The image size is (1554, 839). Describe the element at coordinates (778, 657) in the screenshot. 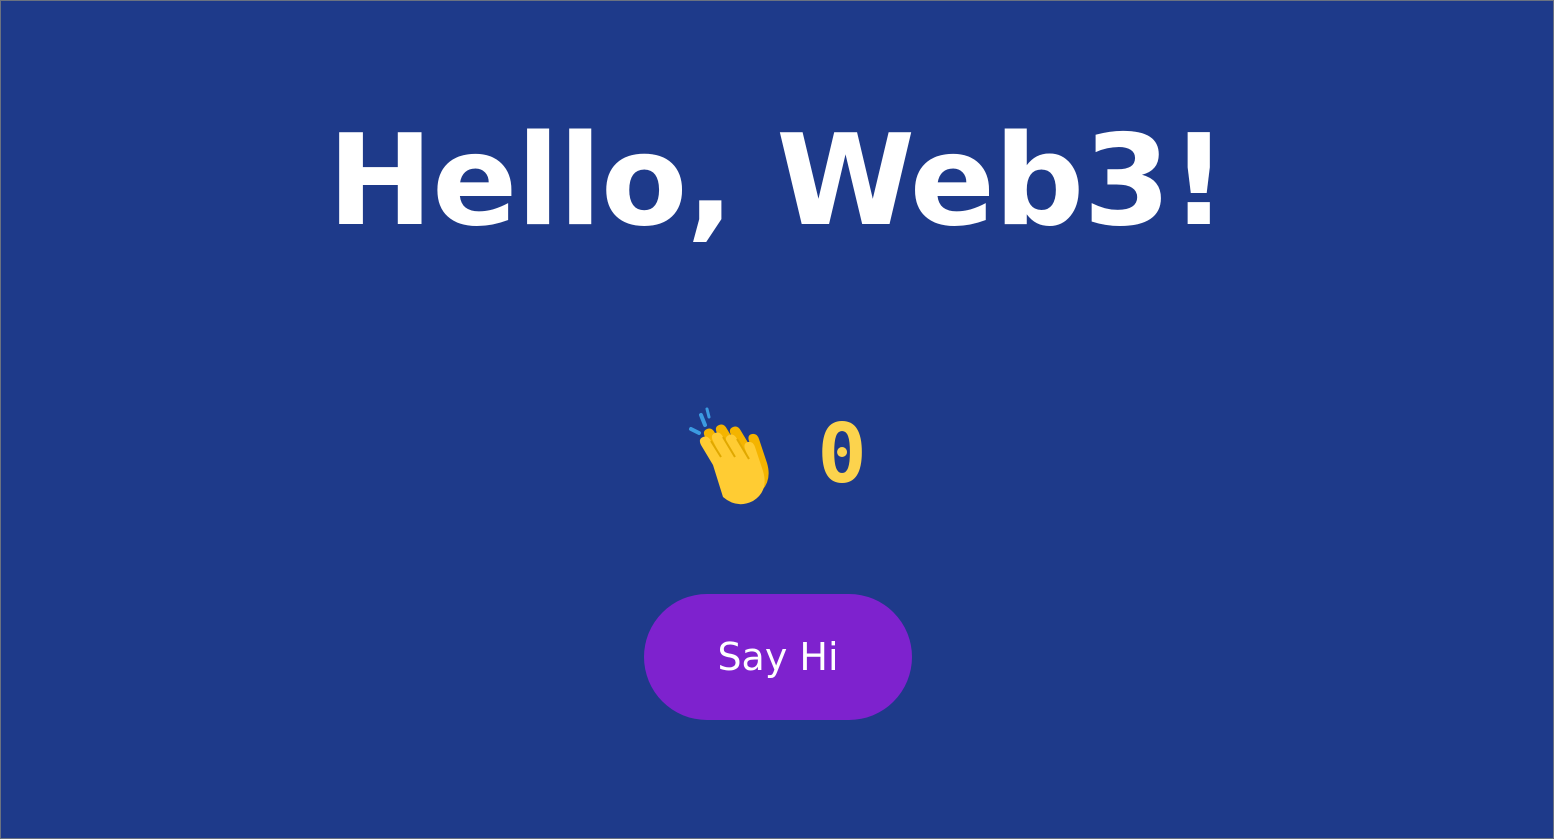

I see `say-hi-button: Say Hi` at that location.